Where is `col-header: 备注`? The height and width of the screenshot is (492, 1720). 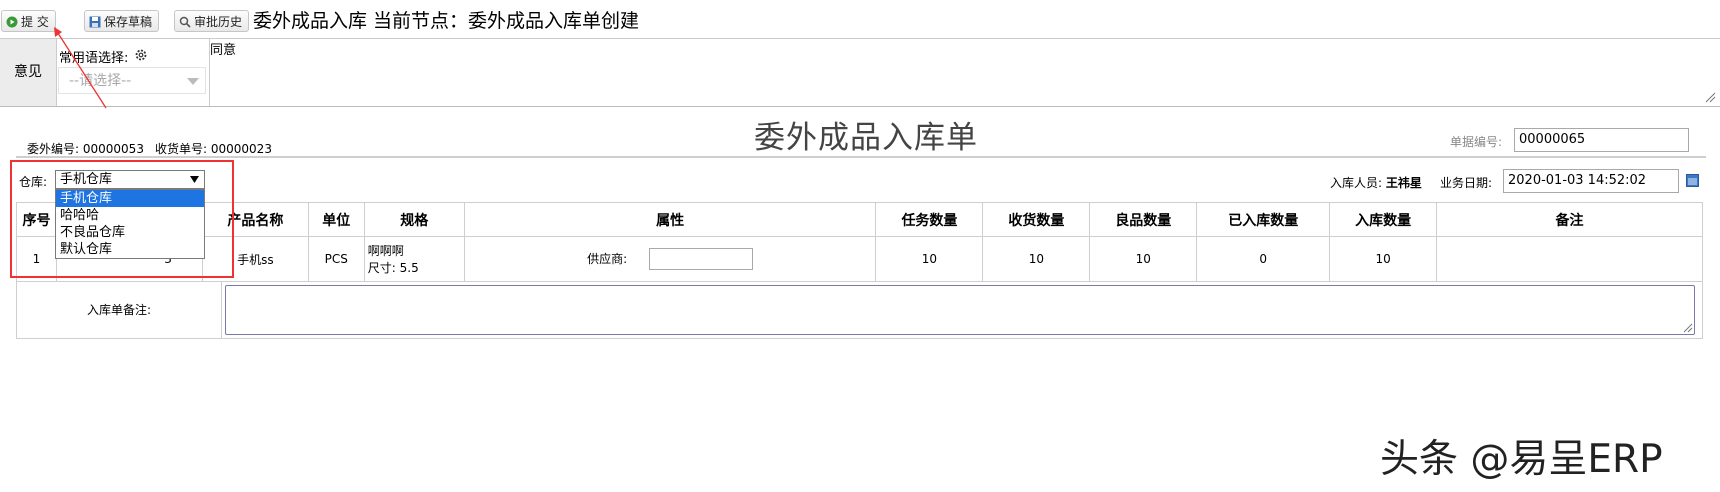
col-header: 备注 is located at coordinates (1569, 219).